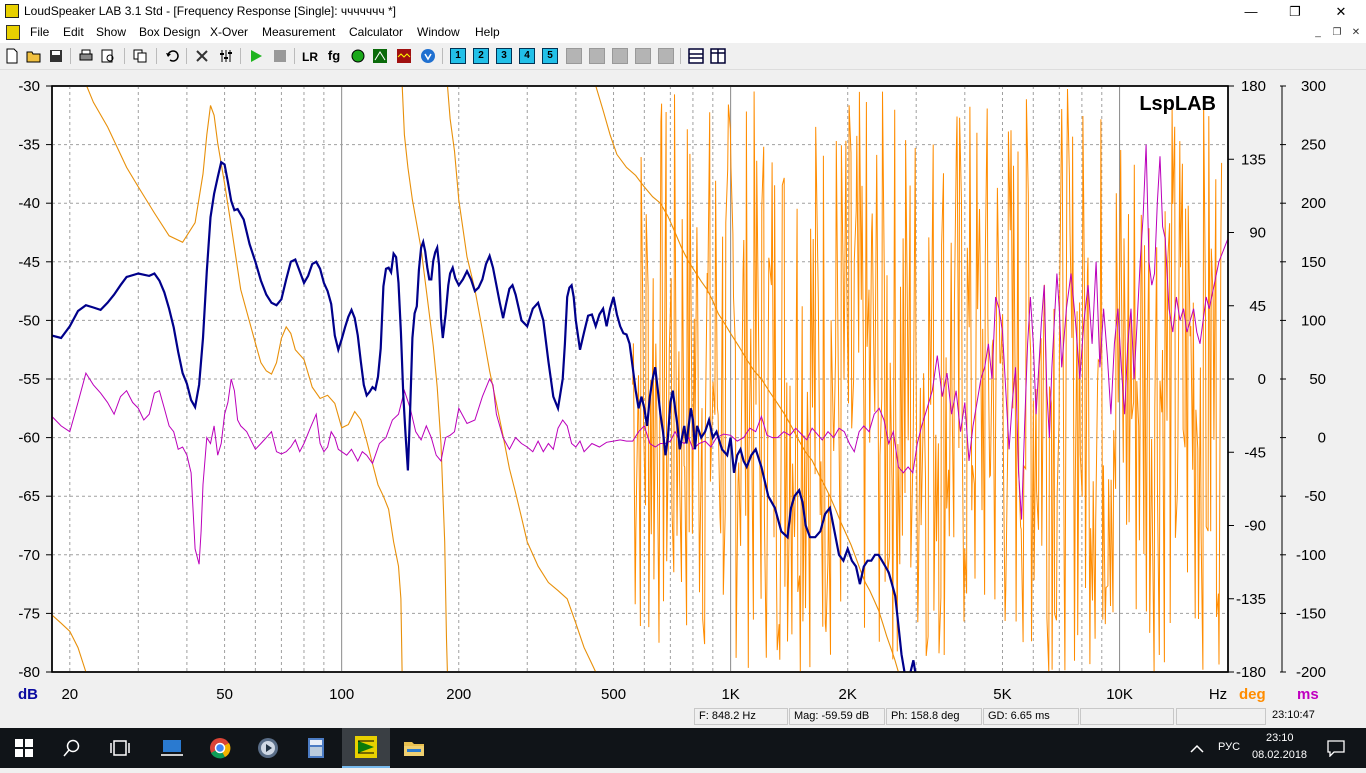 Image resolution: width=1366 pixels, height=773 pixels. What do you see at coordinates (643, 56) in the screenshot?
I see `disabled-tool-4-icon` at bounding box center [643, 56].